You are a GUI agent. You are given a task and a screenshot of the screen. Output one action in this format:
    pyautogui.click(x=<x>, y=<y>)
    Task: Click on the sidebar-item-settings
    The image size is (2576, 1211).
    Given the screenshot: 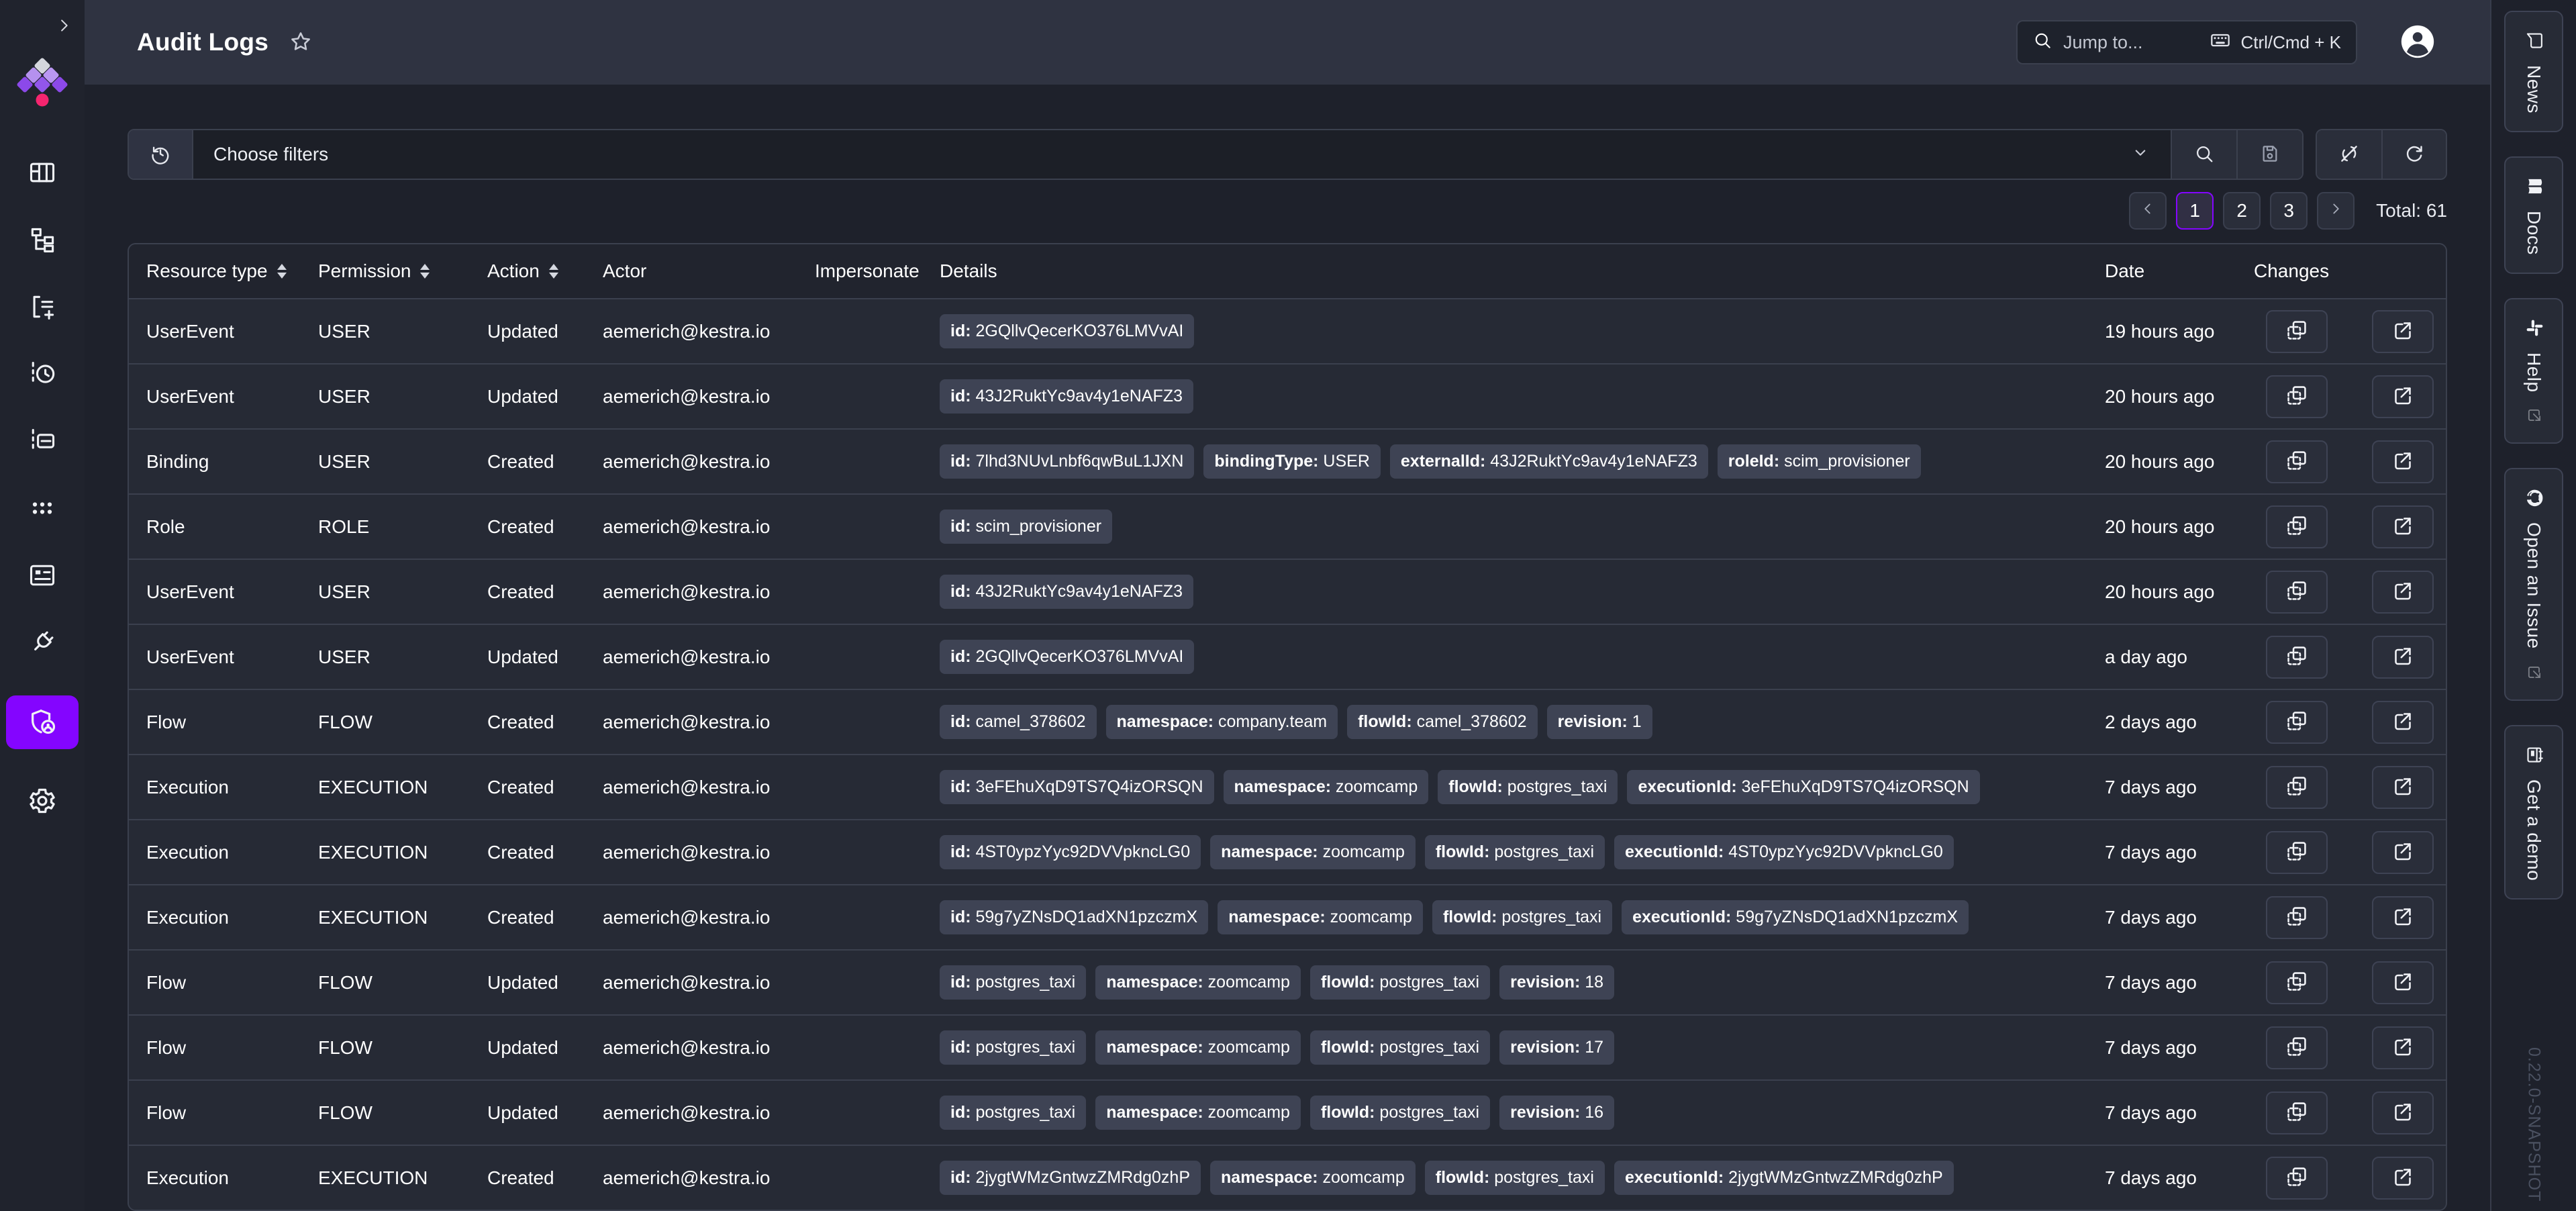 What is the action you would take?
    pyautogui.click(x=42, y=801)
    